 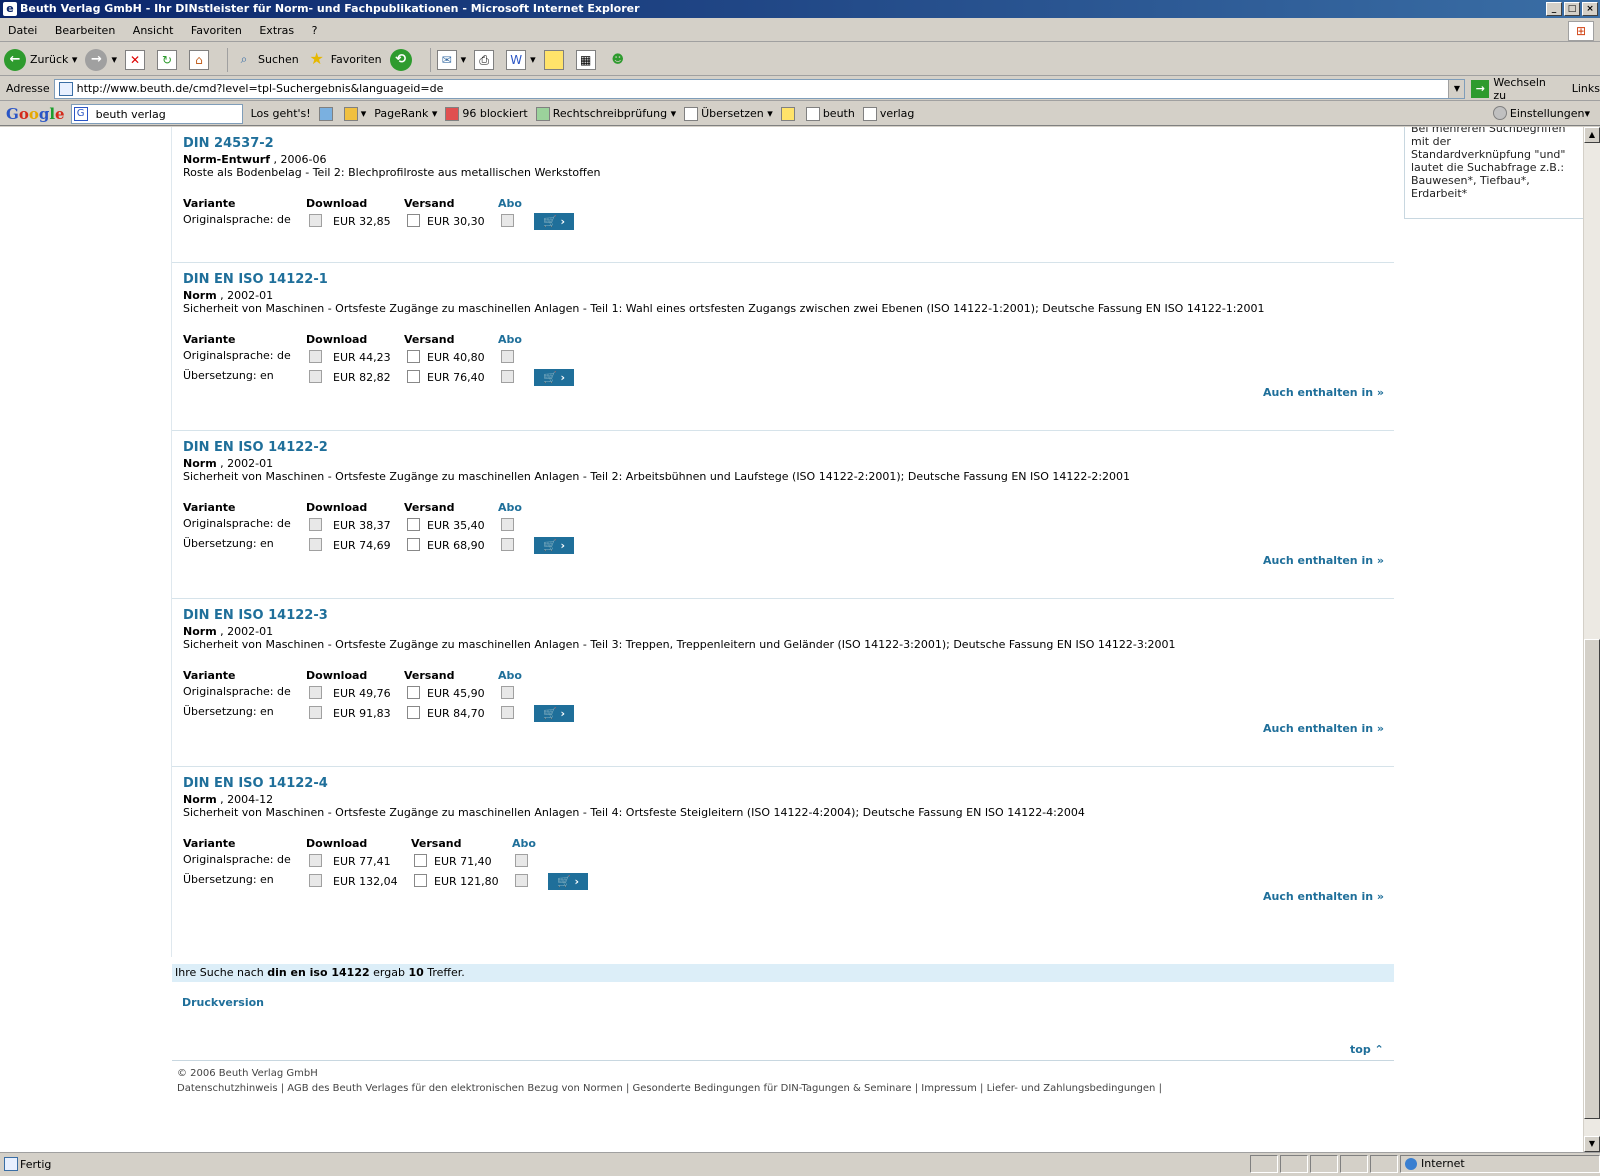 What do you see at coordinates (281, 113) in the screenshot?
I see `google-search-button: Los geht's!` at bounding box center [281, 113].